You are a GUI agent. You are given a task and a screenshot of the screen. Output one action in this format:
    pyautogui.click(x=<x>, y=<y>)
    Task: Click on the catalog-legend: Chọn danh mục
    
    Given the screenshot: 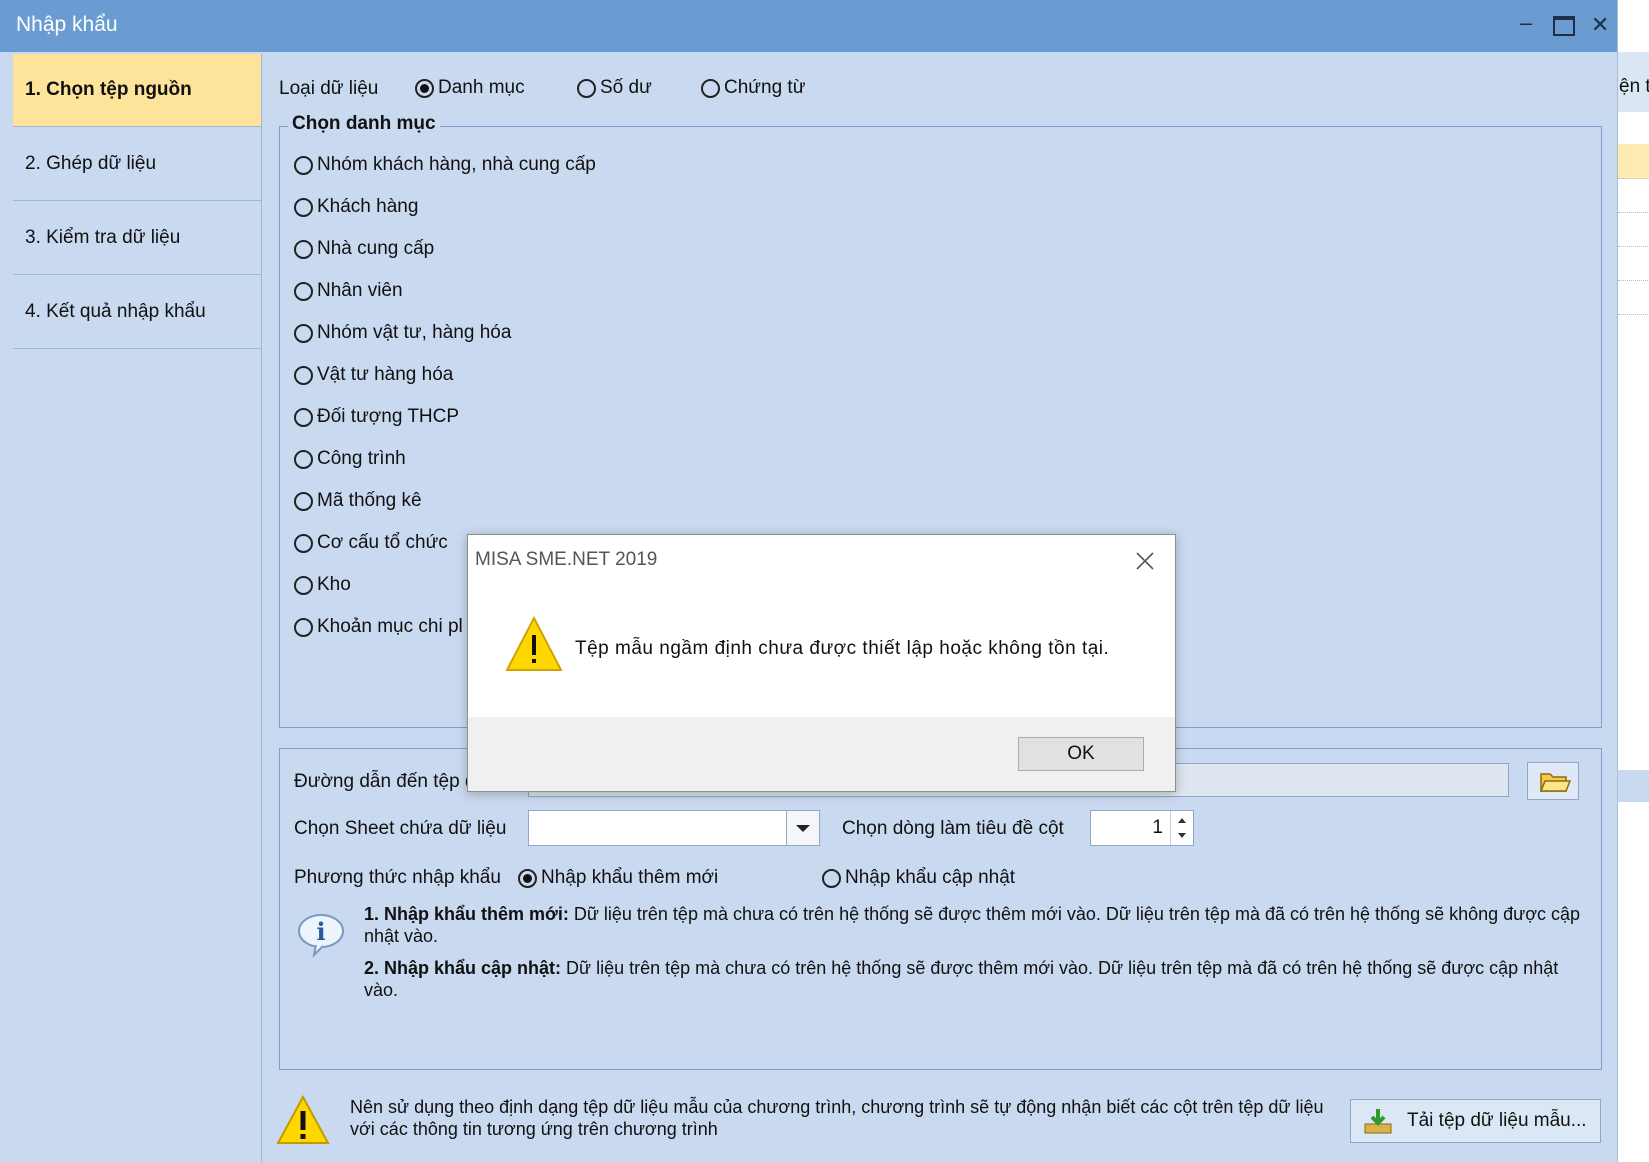 What is the action you would take?
    pyautogui.click(x=364, y=124)
    